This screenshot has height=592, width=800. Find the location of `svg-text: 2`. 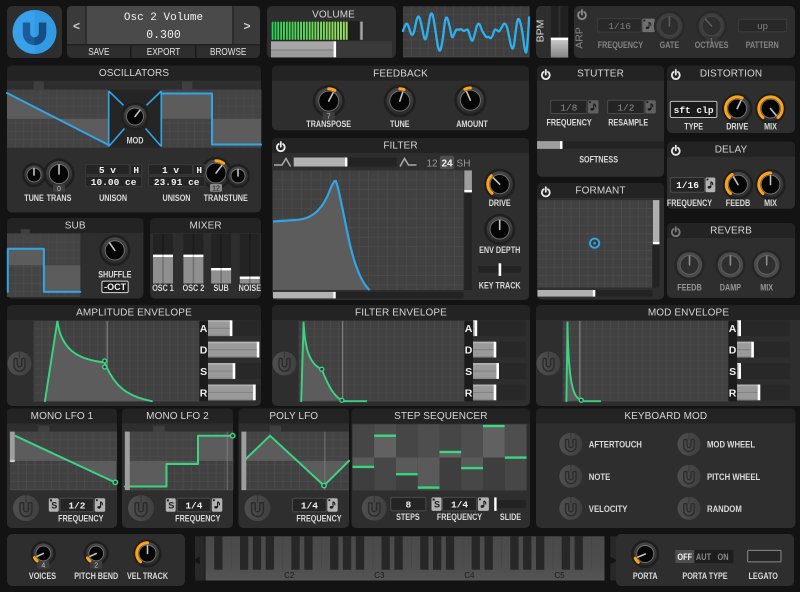

svg-text: 2 is located at coordinates (96, 565).